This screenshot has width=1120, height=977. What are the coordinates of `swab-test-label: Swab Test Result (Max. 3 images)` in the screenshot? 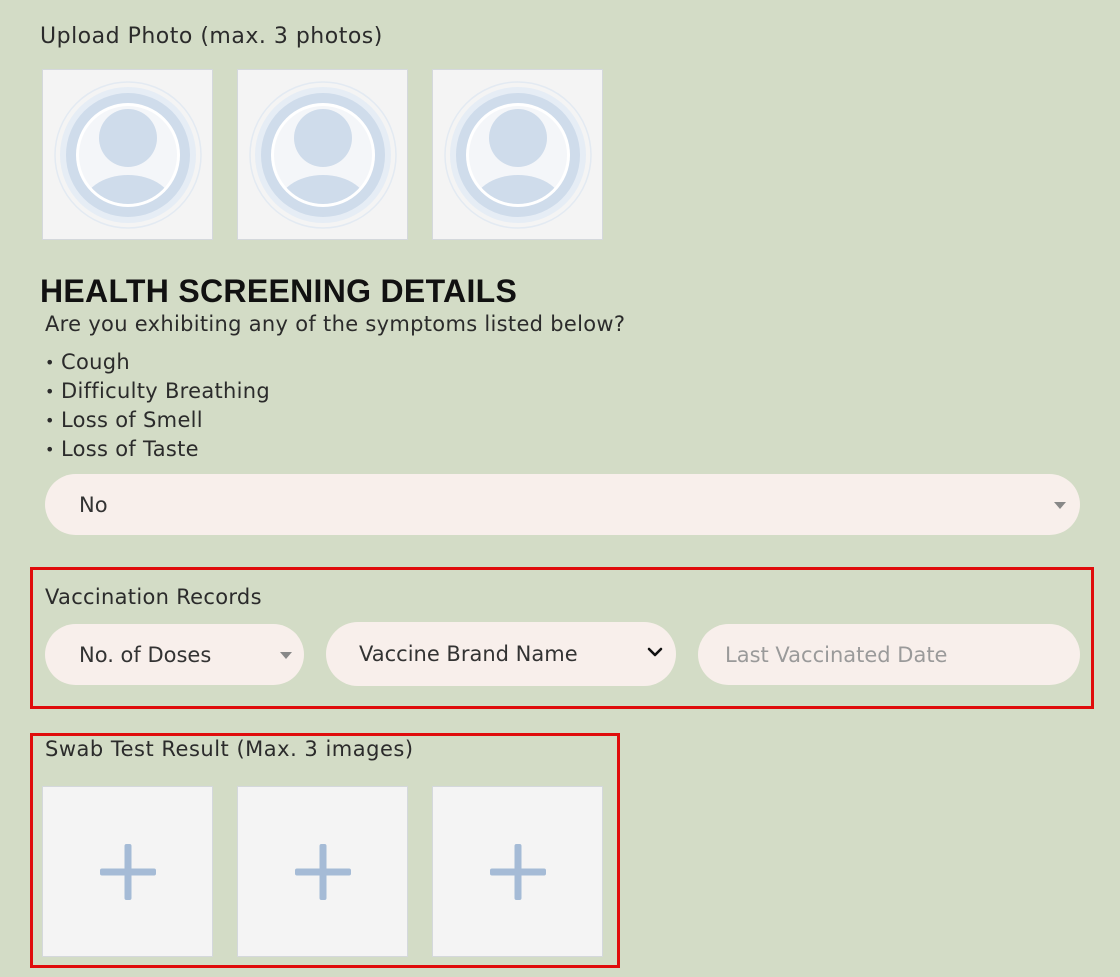 It's located at (229, 749).